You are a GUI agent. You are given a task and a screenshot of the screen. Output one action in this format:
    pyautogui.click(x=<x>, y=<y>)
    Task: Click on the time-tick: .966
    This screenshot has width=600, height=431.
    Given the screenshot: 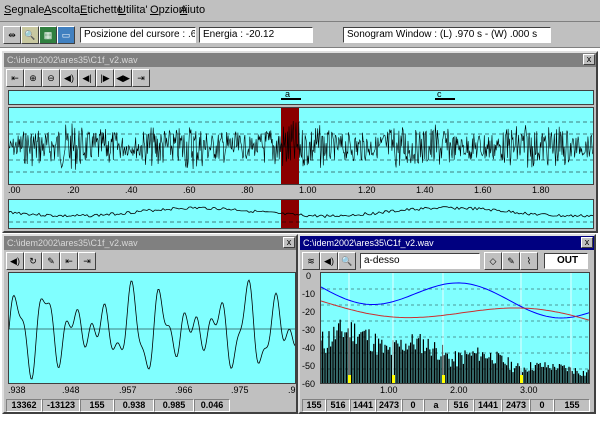 What is the action you would take?
    pyautogui.click(x=184, y=390)
    